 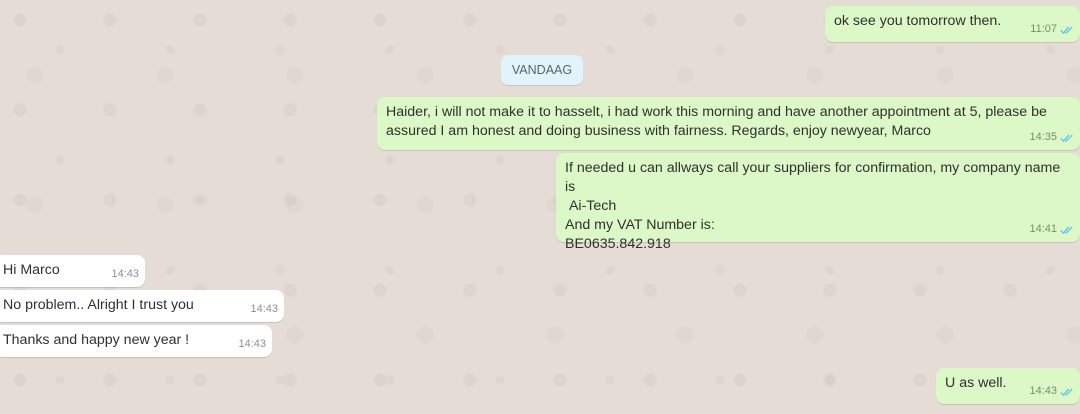 I want to click on message-outgoing: U as well. 14:43, so click(x=1008, y=386).